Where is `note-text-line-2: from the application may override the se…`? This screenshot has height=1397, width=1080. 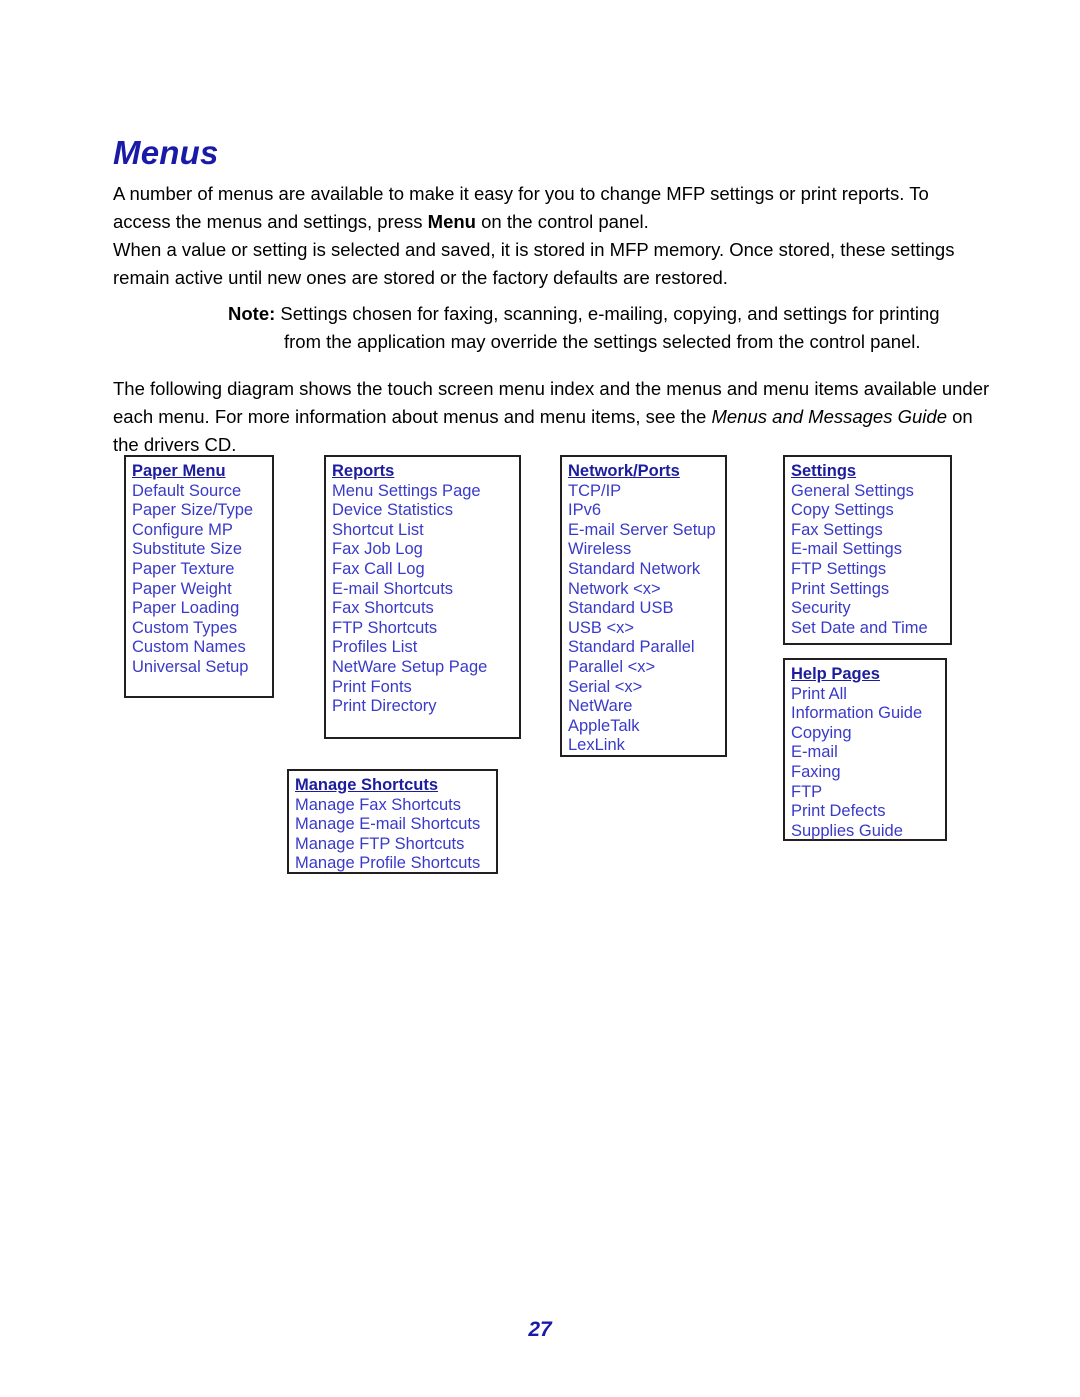
note-text-line-2: from the application may override the se… is located at coordinates (608, 342).